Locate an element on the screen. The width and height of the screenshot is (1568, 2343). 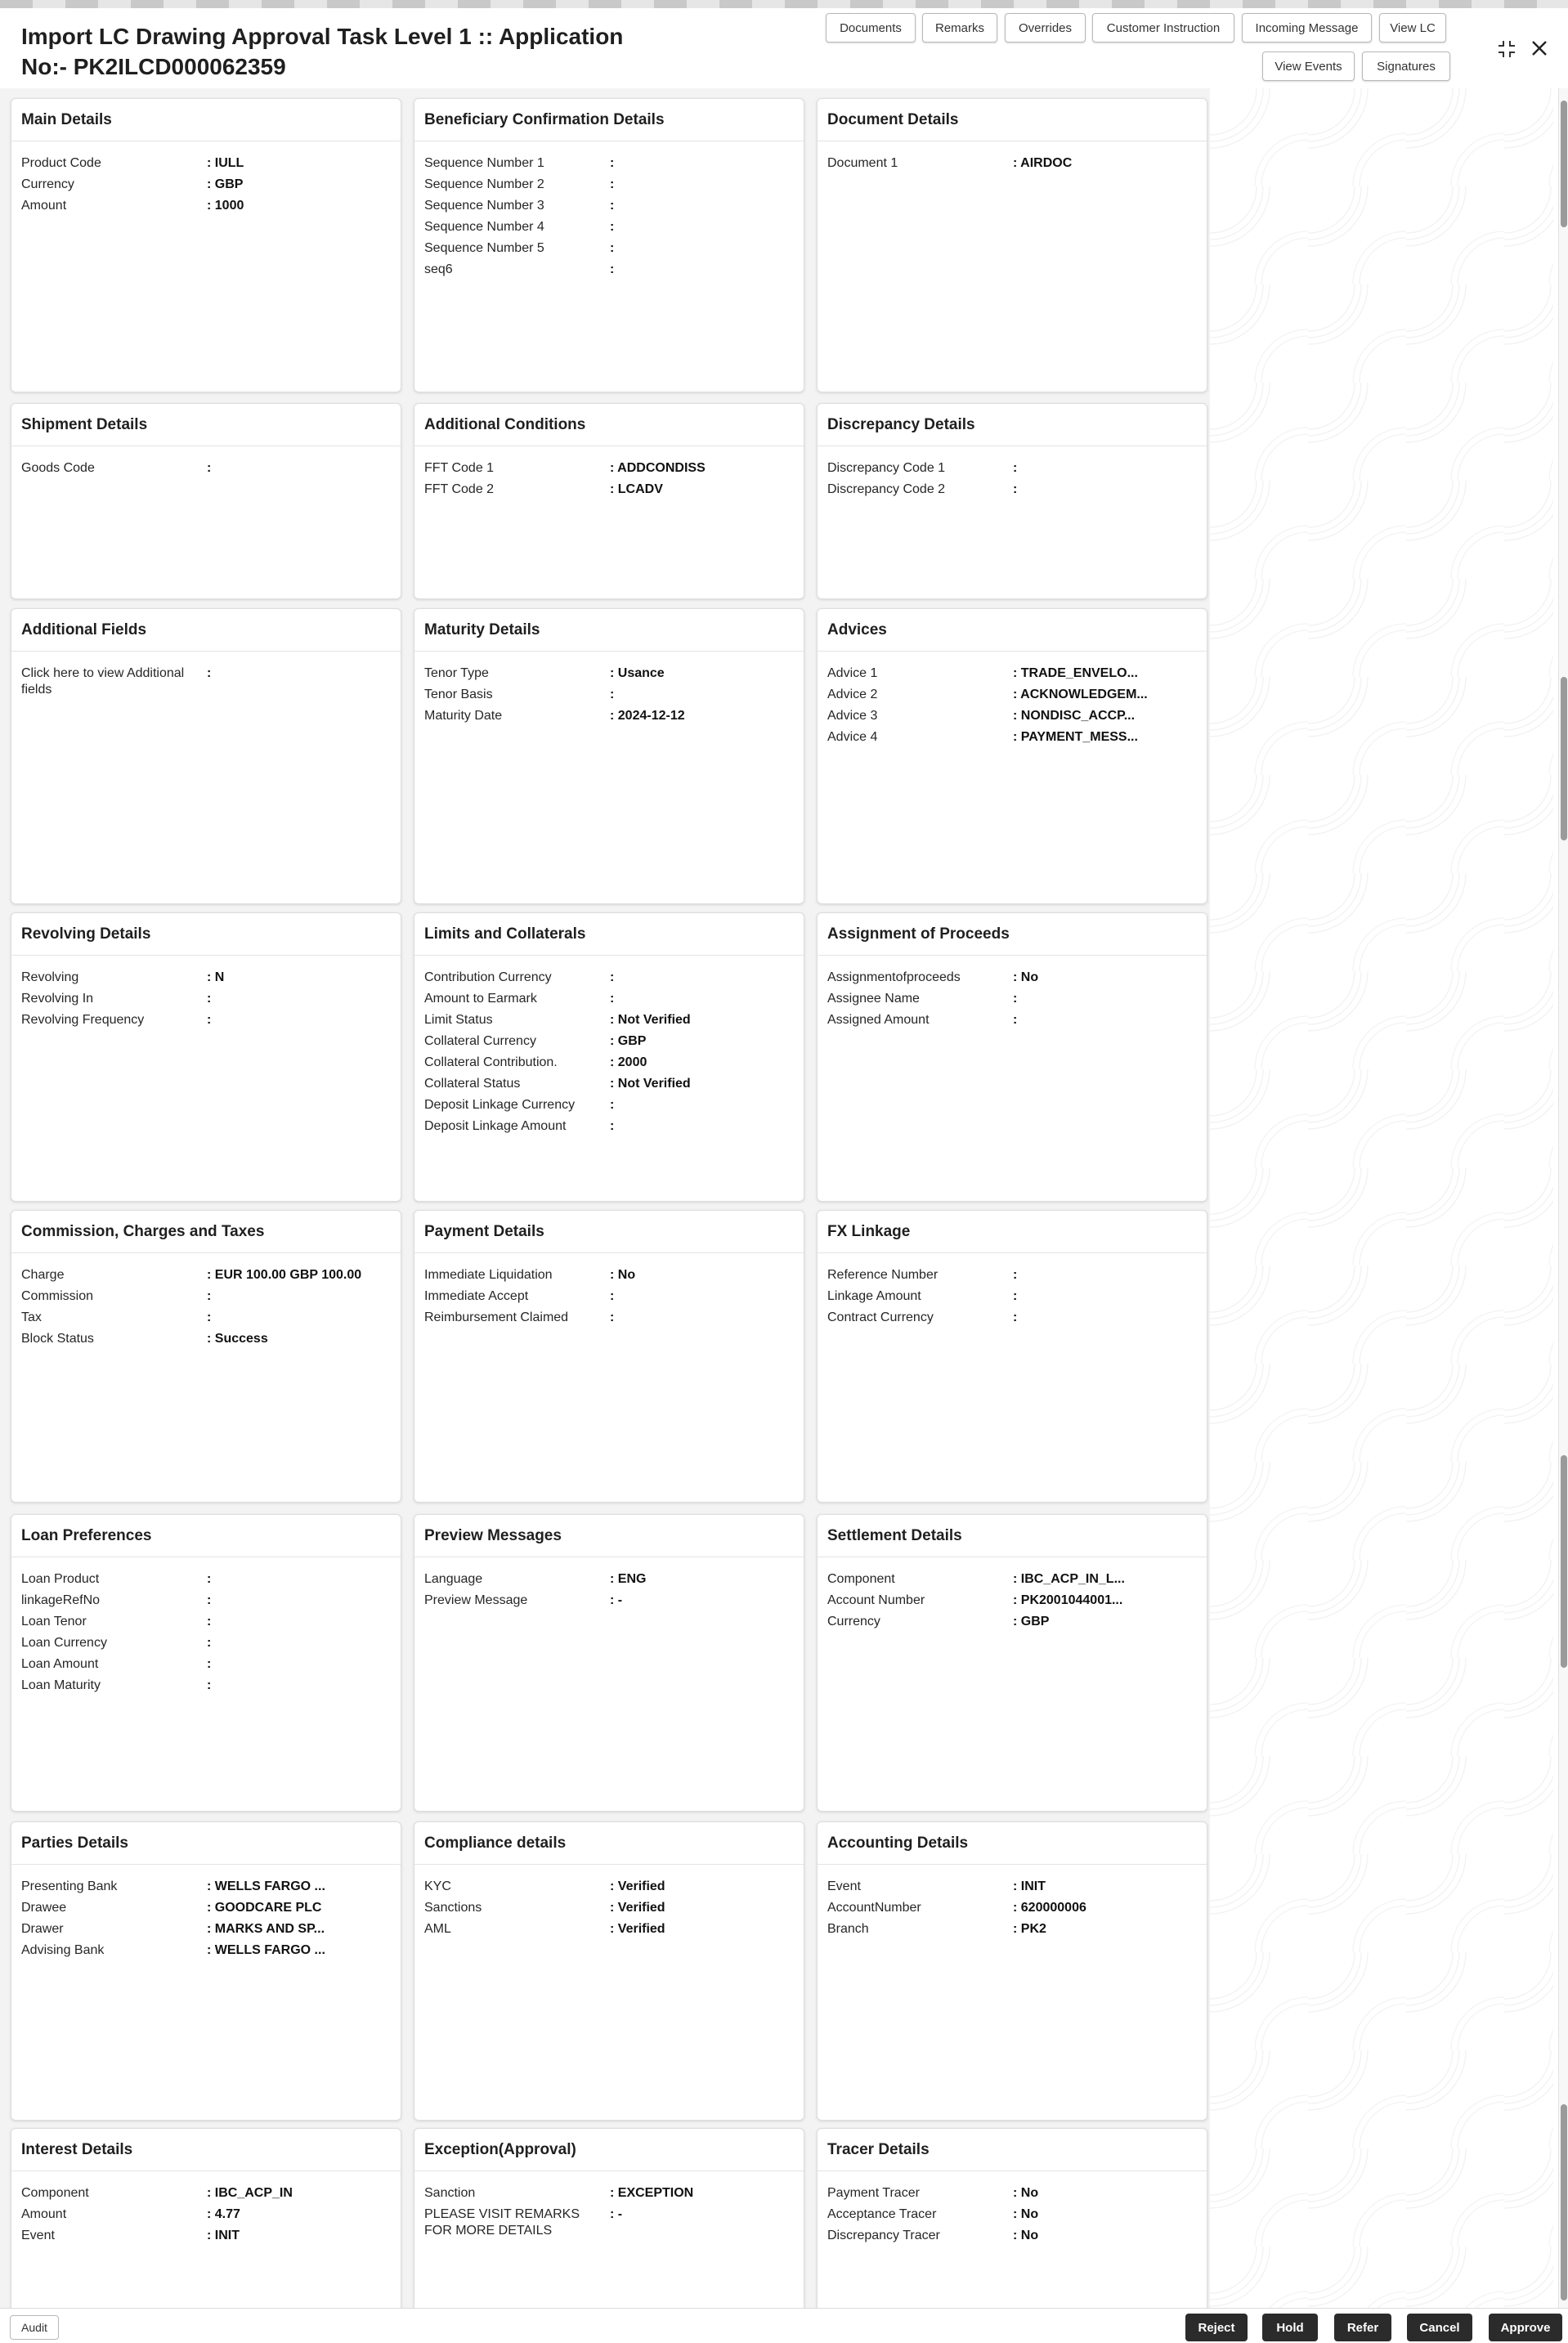
field-label: Click here to view Additional fields is located at coordinates (114, 681).